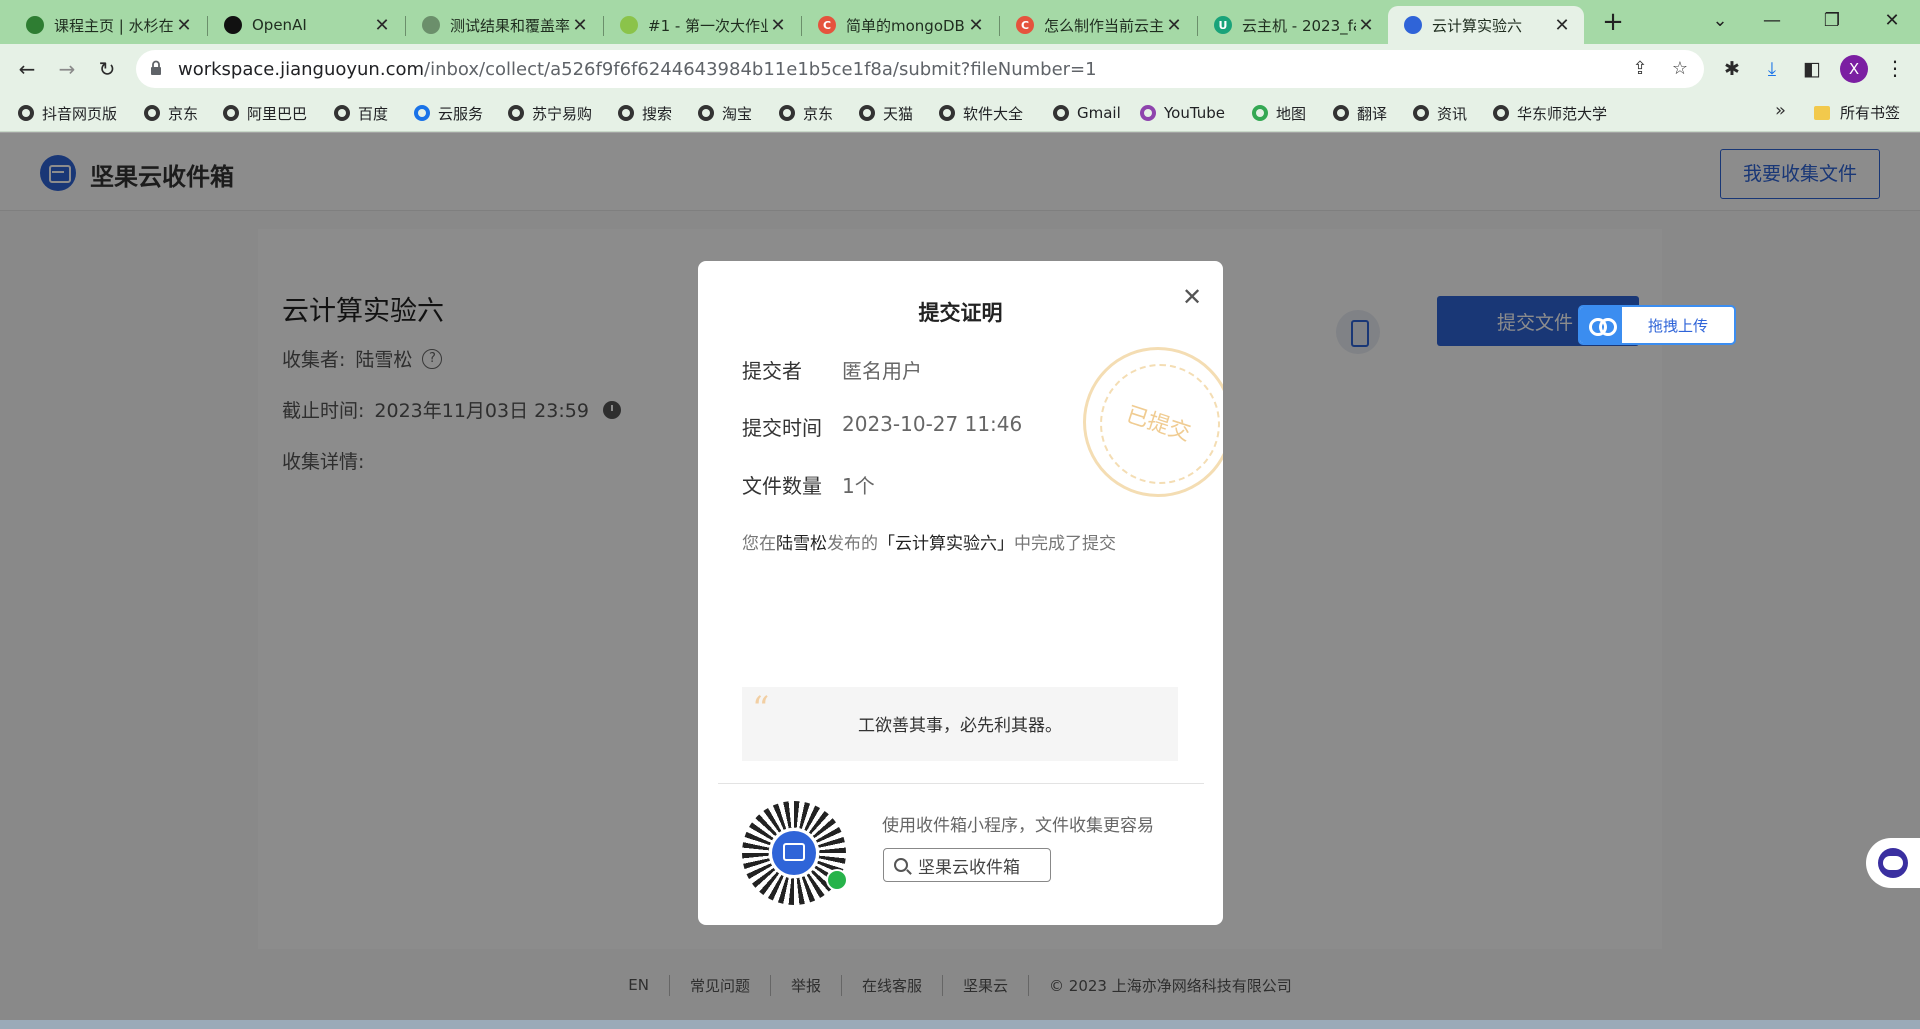 The height and width of the screenshot is (1029, 1920). I want to click on bookmark-item: 地图, so click(1279, 113).